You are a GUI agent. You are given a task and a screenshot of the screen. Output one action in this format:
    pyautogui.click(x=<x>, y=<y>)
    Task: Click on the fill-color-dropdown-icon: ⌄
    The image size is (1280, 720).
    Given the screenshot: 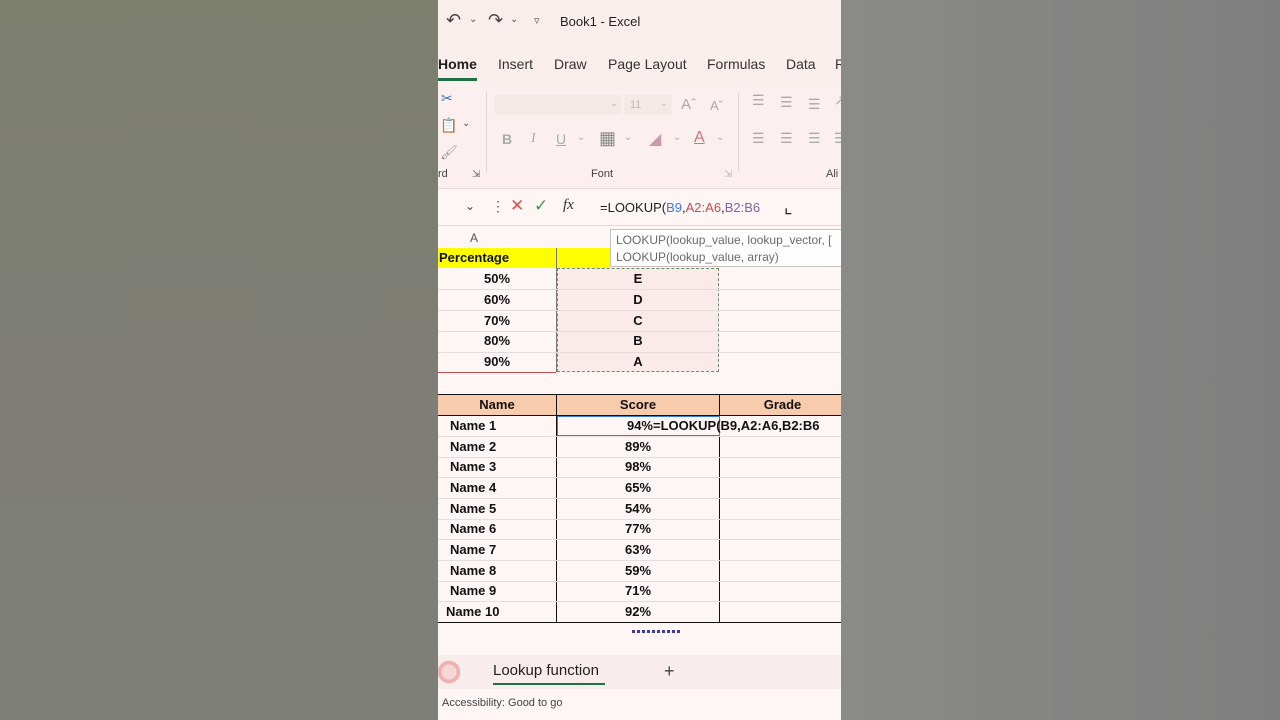 What is the action you would take?
    pyautogui.click(x=677, y=137)
    